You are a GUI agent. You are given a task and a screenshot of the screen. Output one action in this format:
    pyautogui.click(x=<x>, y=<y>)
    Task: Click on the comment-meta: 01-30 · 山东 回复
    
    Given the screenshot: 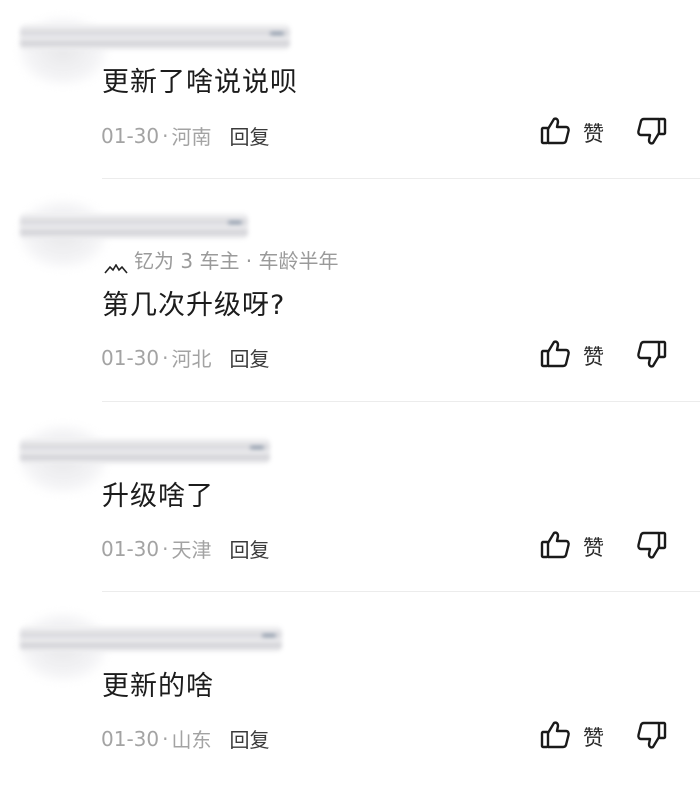 What is the action you would take?
    pyautogui.click(x=185, y=738)
    